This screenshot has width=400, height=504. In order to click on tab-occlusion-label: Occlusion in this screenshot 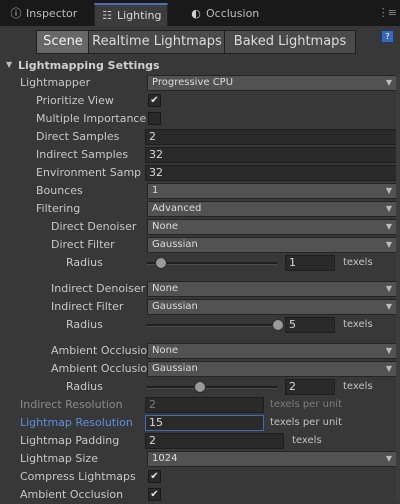, I will do `click(233, 13)`.